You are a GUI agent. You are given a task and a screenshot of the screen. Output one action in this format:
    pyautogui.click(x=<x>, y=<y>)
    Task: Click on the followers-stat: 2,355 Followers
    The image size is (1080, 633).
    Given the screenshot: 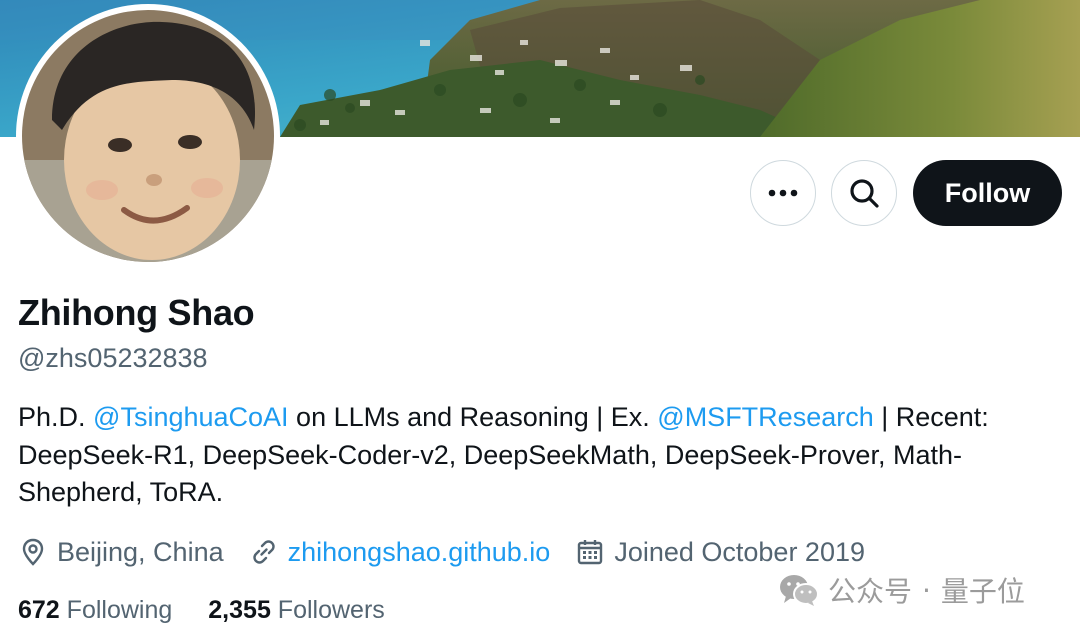 What is the action you would take?
    pyautogui.click(x=296, y=610)
    